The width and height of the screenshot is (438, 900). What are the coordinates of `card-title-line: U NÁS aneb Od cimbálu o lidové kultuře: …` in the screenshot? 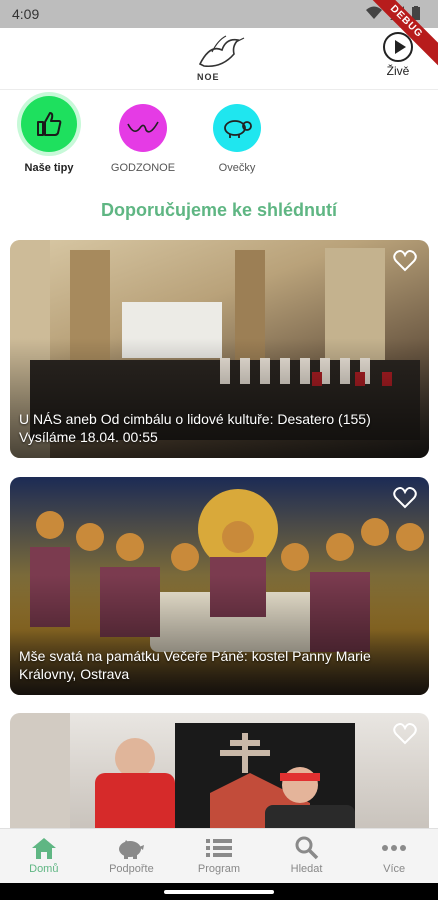 It's located at (195, 419).